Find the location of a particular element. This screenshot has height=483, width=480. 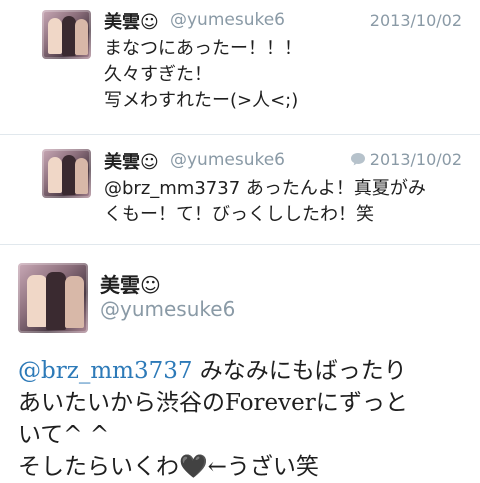

tweet-text: @brz_mm3737 あったんよ！真夏がみ くもー！て！びっくししたわ！笑 is located at coordinates (265, 201).